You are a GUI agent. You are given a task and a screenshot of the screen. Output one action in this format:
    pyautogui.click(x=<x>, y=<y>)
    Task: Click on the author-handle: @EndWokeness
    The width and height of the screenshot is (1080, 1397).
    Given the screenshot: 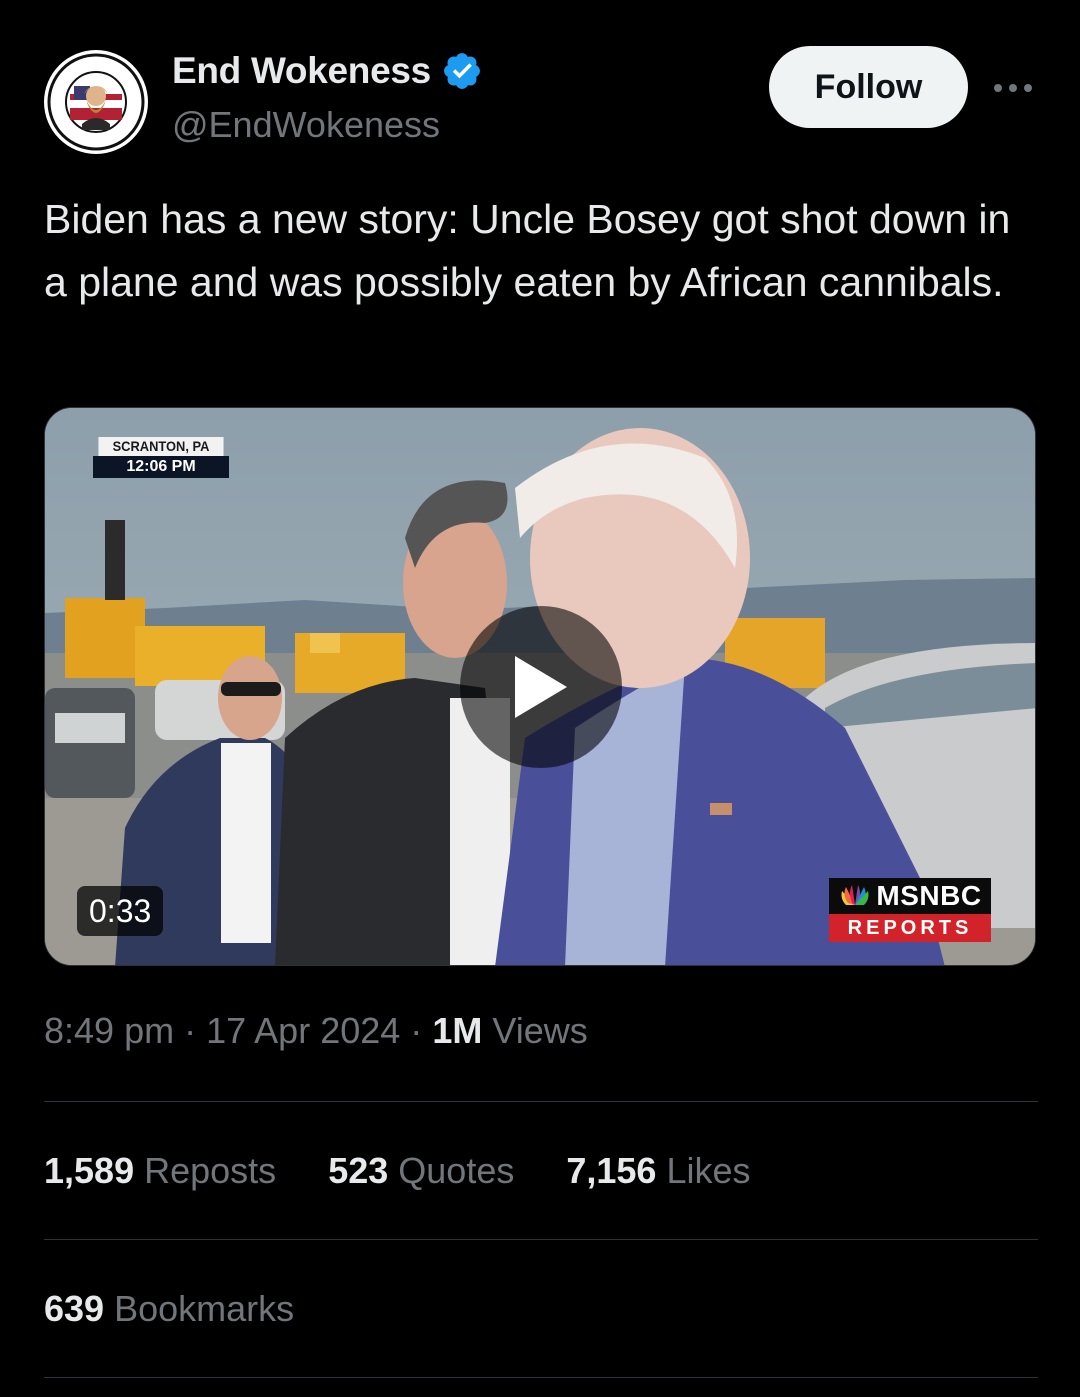 What is the action you would take?
    pyautogui.click(x=306, y=125)
    